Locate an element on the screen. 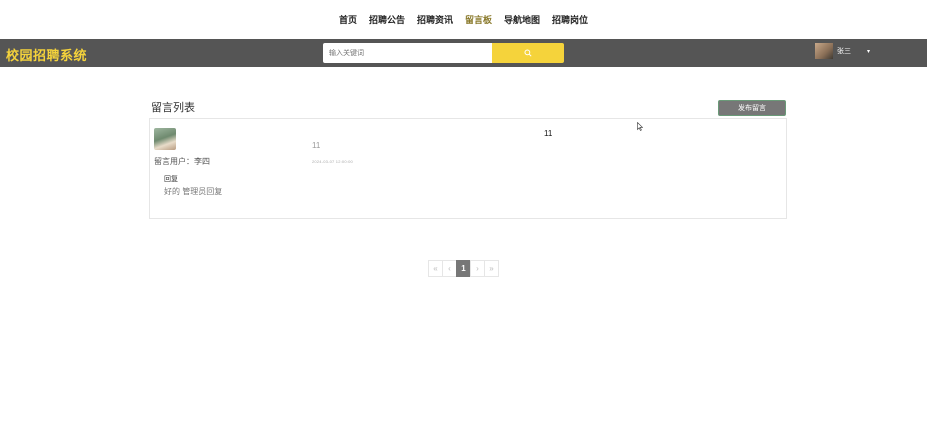 The height and width of the screenshot is (428, 927). page-title: 留言列表 is located at coordinates (173, 108).